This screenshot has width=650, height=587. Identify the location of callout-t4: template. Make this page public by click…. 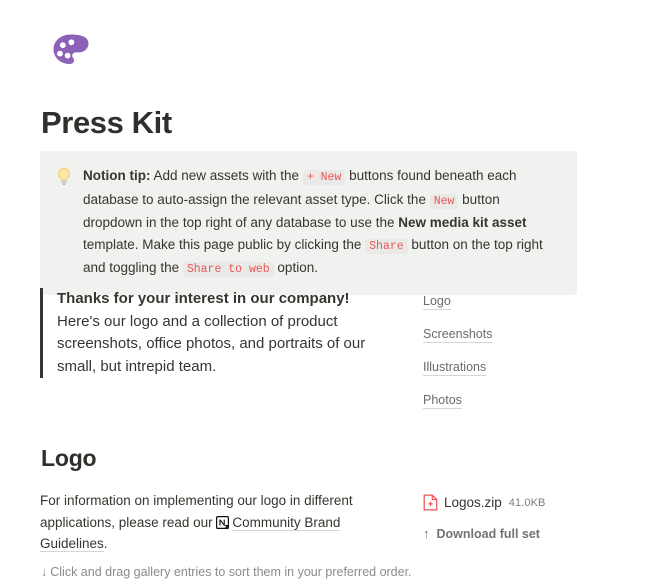
(224, 244).